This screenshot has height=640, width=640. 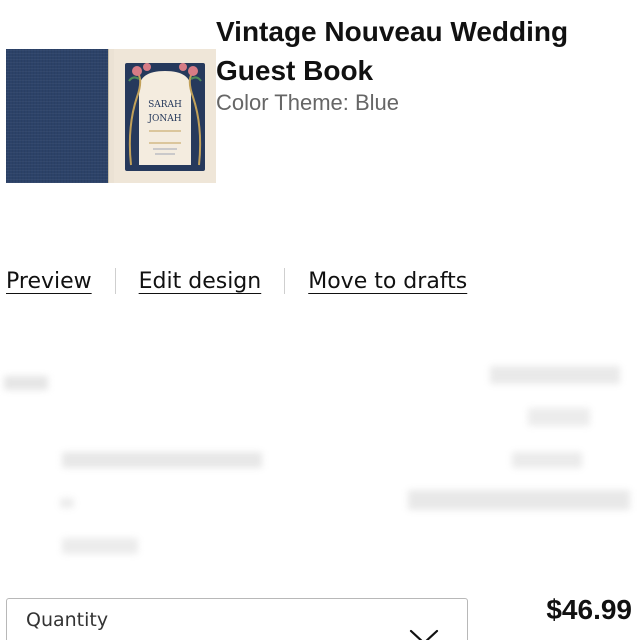 What do you see at coordinates (424, 634) in the screenshot?
I see `chevron-down-icon` at bounding box center [424, 634].